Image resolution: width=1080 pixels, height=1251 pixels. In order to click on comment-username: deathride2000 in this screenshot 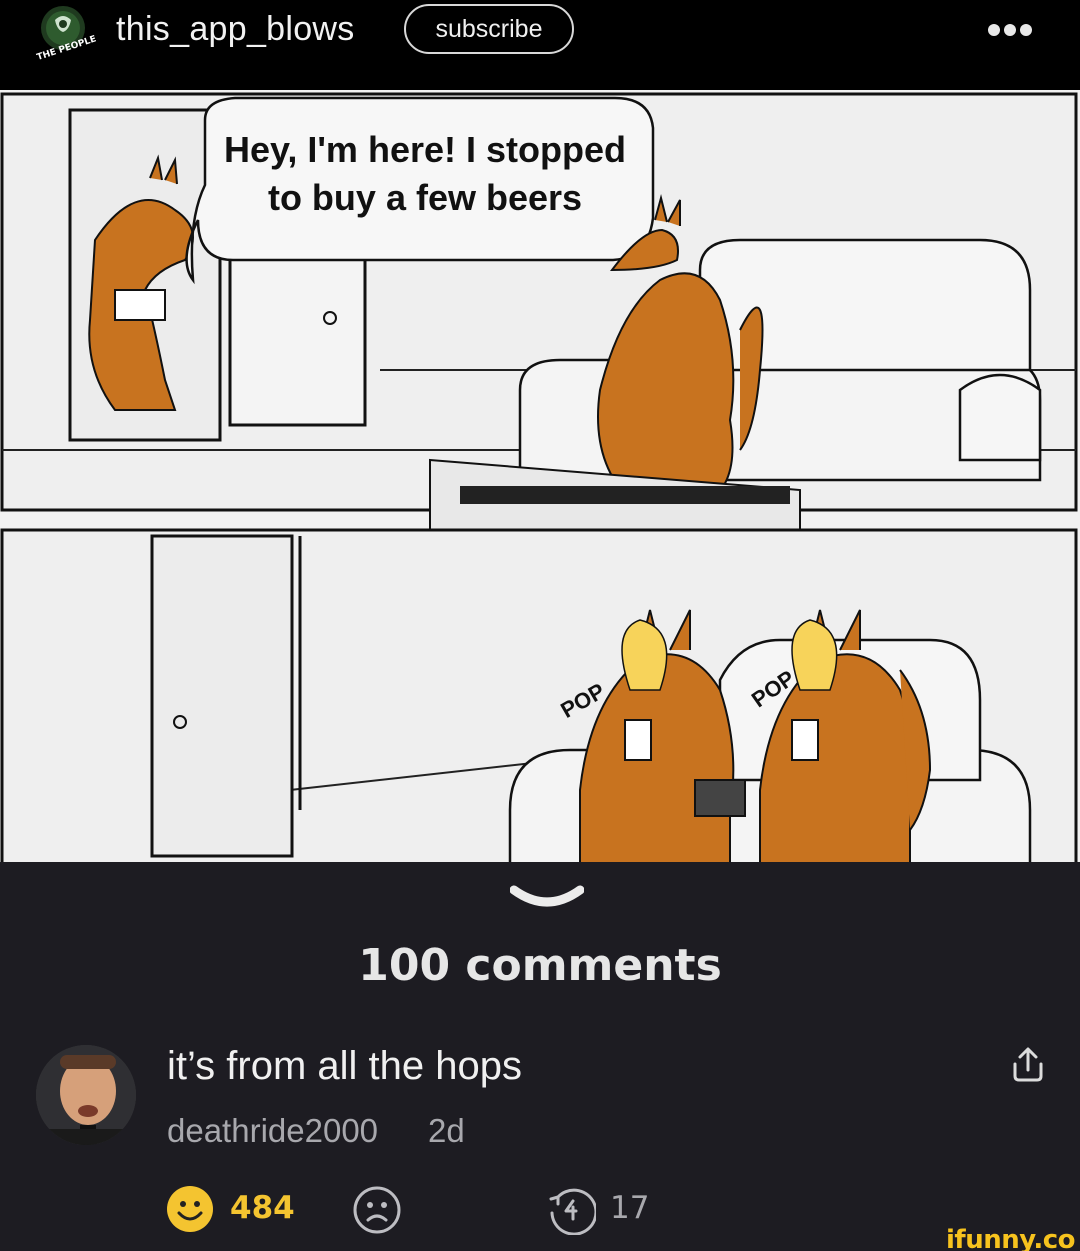, I will do `click(272, 1131)`.